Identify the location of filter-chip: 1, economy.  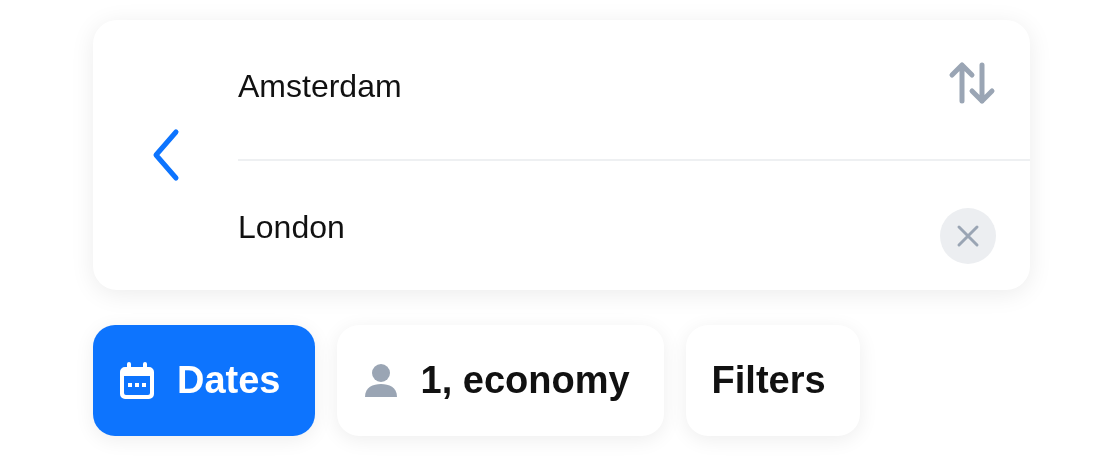
(500, 380).